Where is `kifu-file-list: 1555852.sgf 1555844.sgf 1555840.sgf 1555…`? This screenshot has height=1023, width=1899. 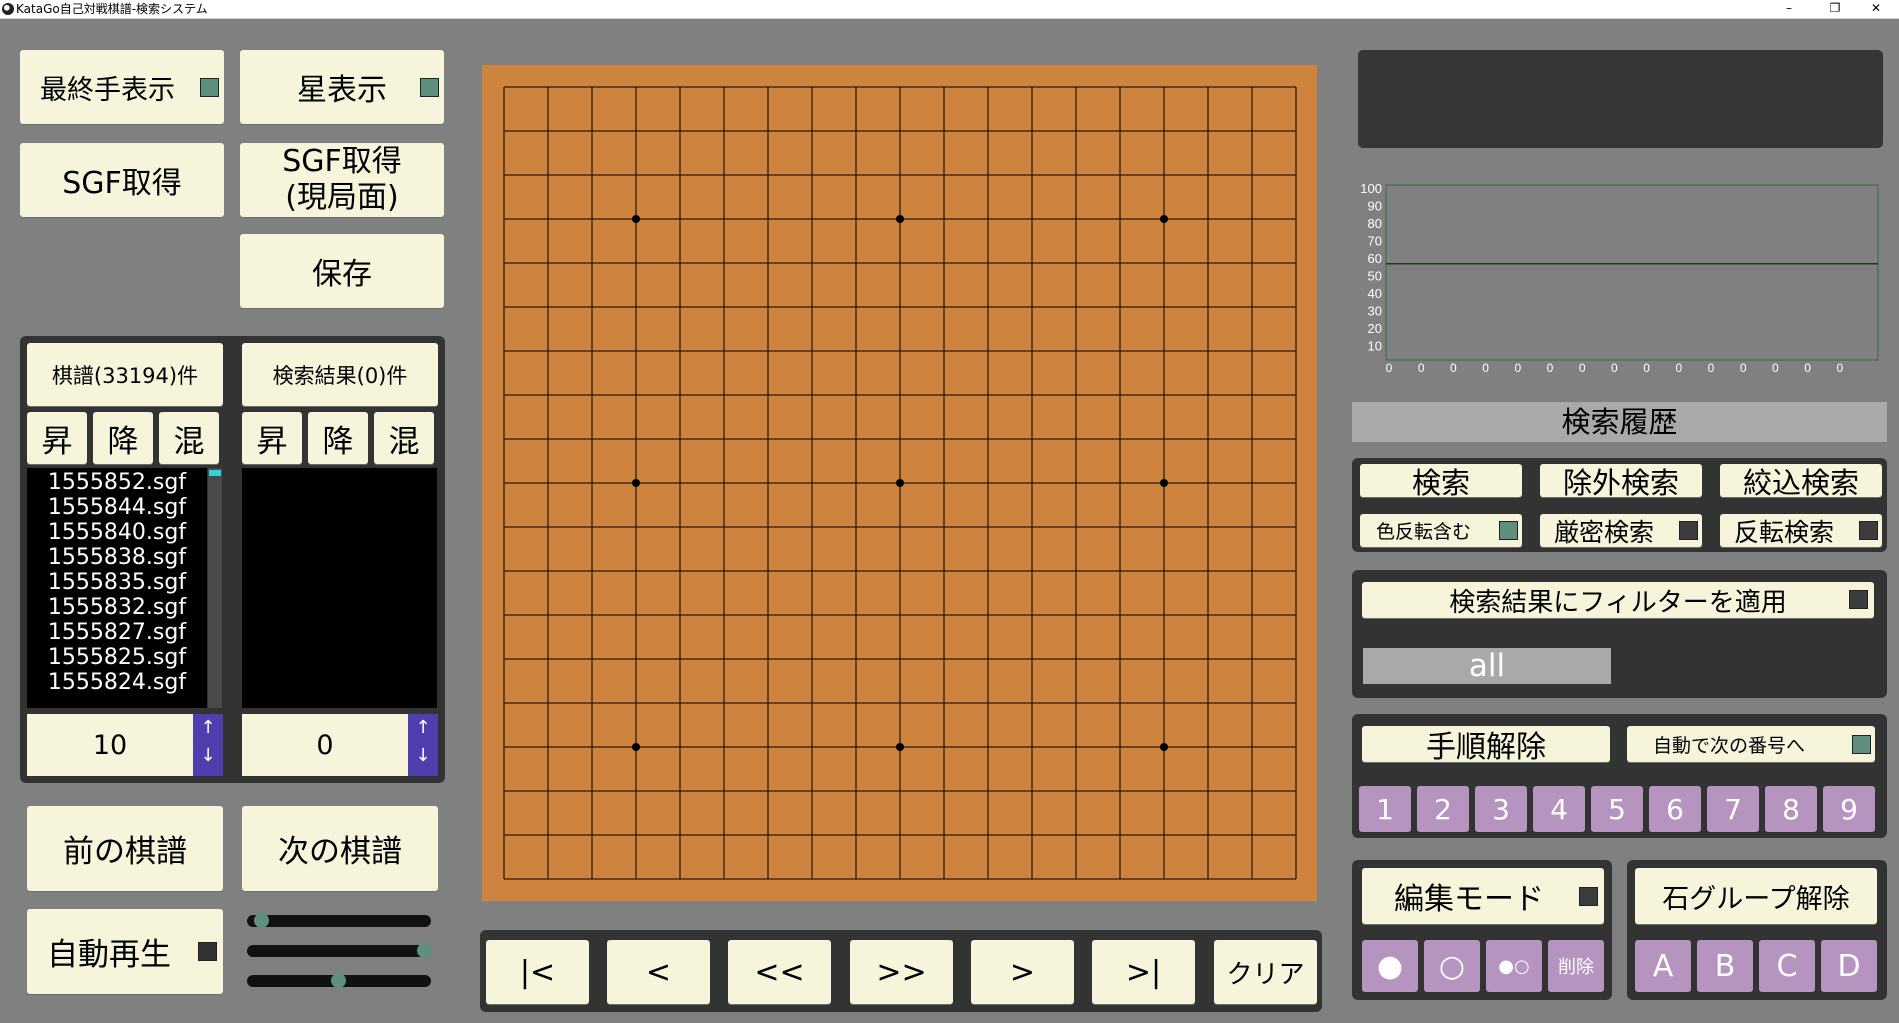
kifu-file-list: 1555852.sgf 1555844.sgf 1555840.sgf 1555… is located at coordinates (117, 588).